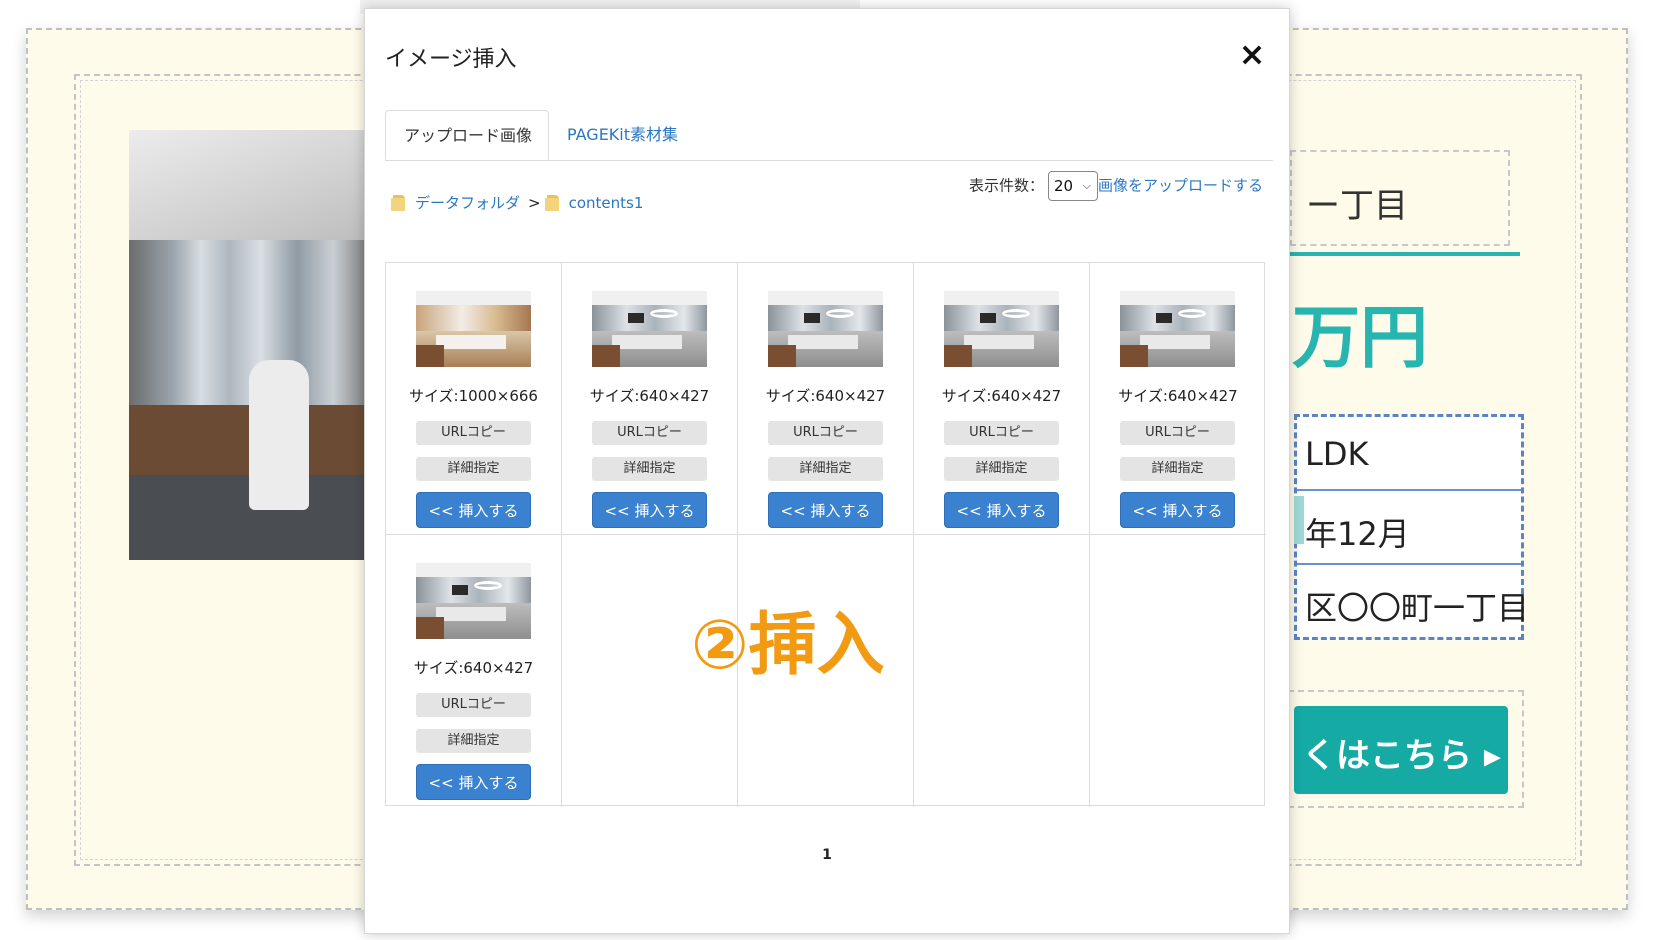 This screenshot has width=1656, height=940. What do you see at coordinates (1086, 185) in the screenshot?
I see `chevron-down-icon: ⌵` at bounding box center [1086, 185].